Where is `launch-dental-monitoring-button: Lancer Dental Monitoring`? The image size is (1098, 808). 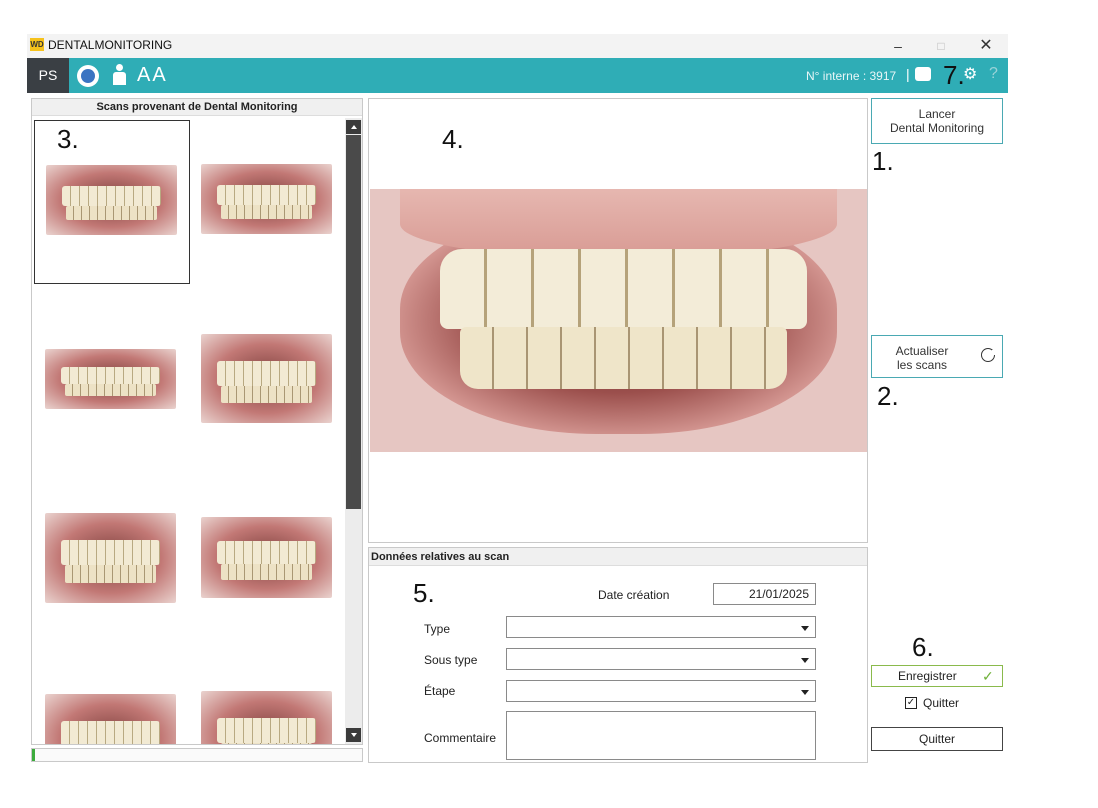
launch-dental-monitoring-button: Lancer Dental Monitoring is located at coordinates (937, 121).